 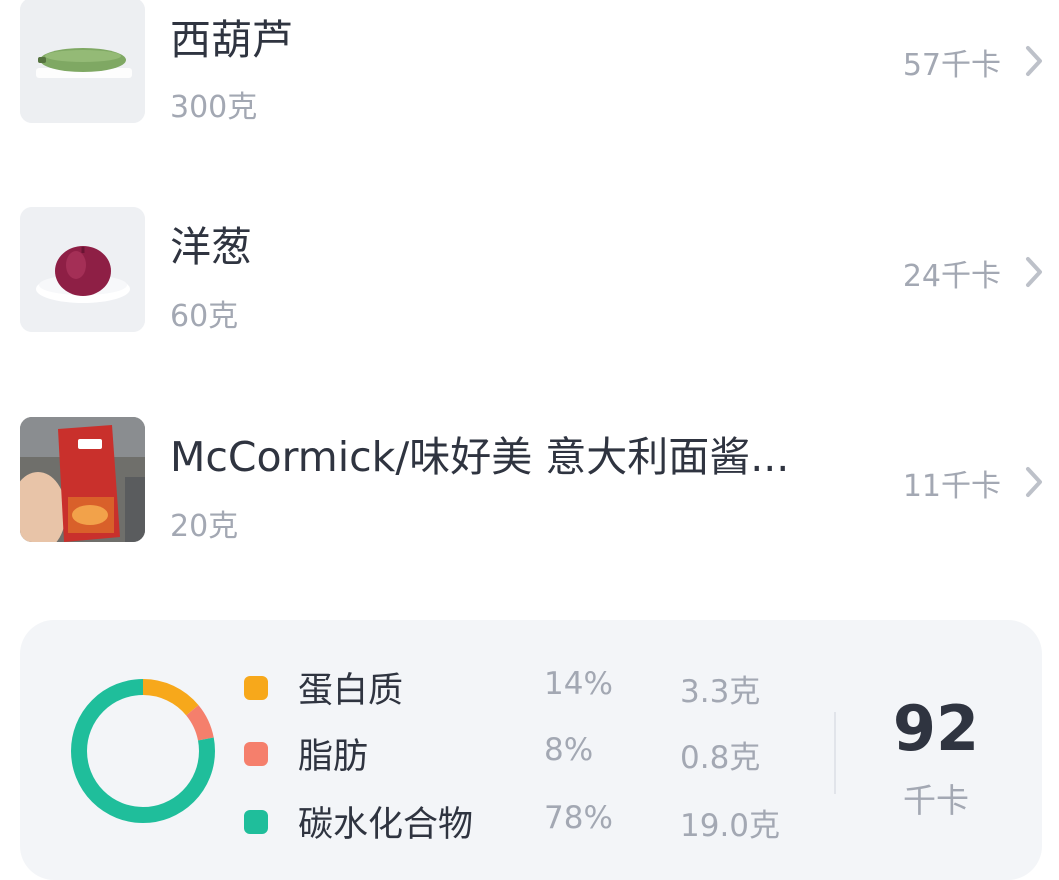 I want to click on macro-row-protein: 蛋白质 14% 3.3克, so click(x=420, y=687).